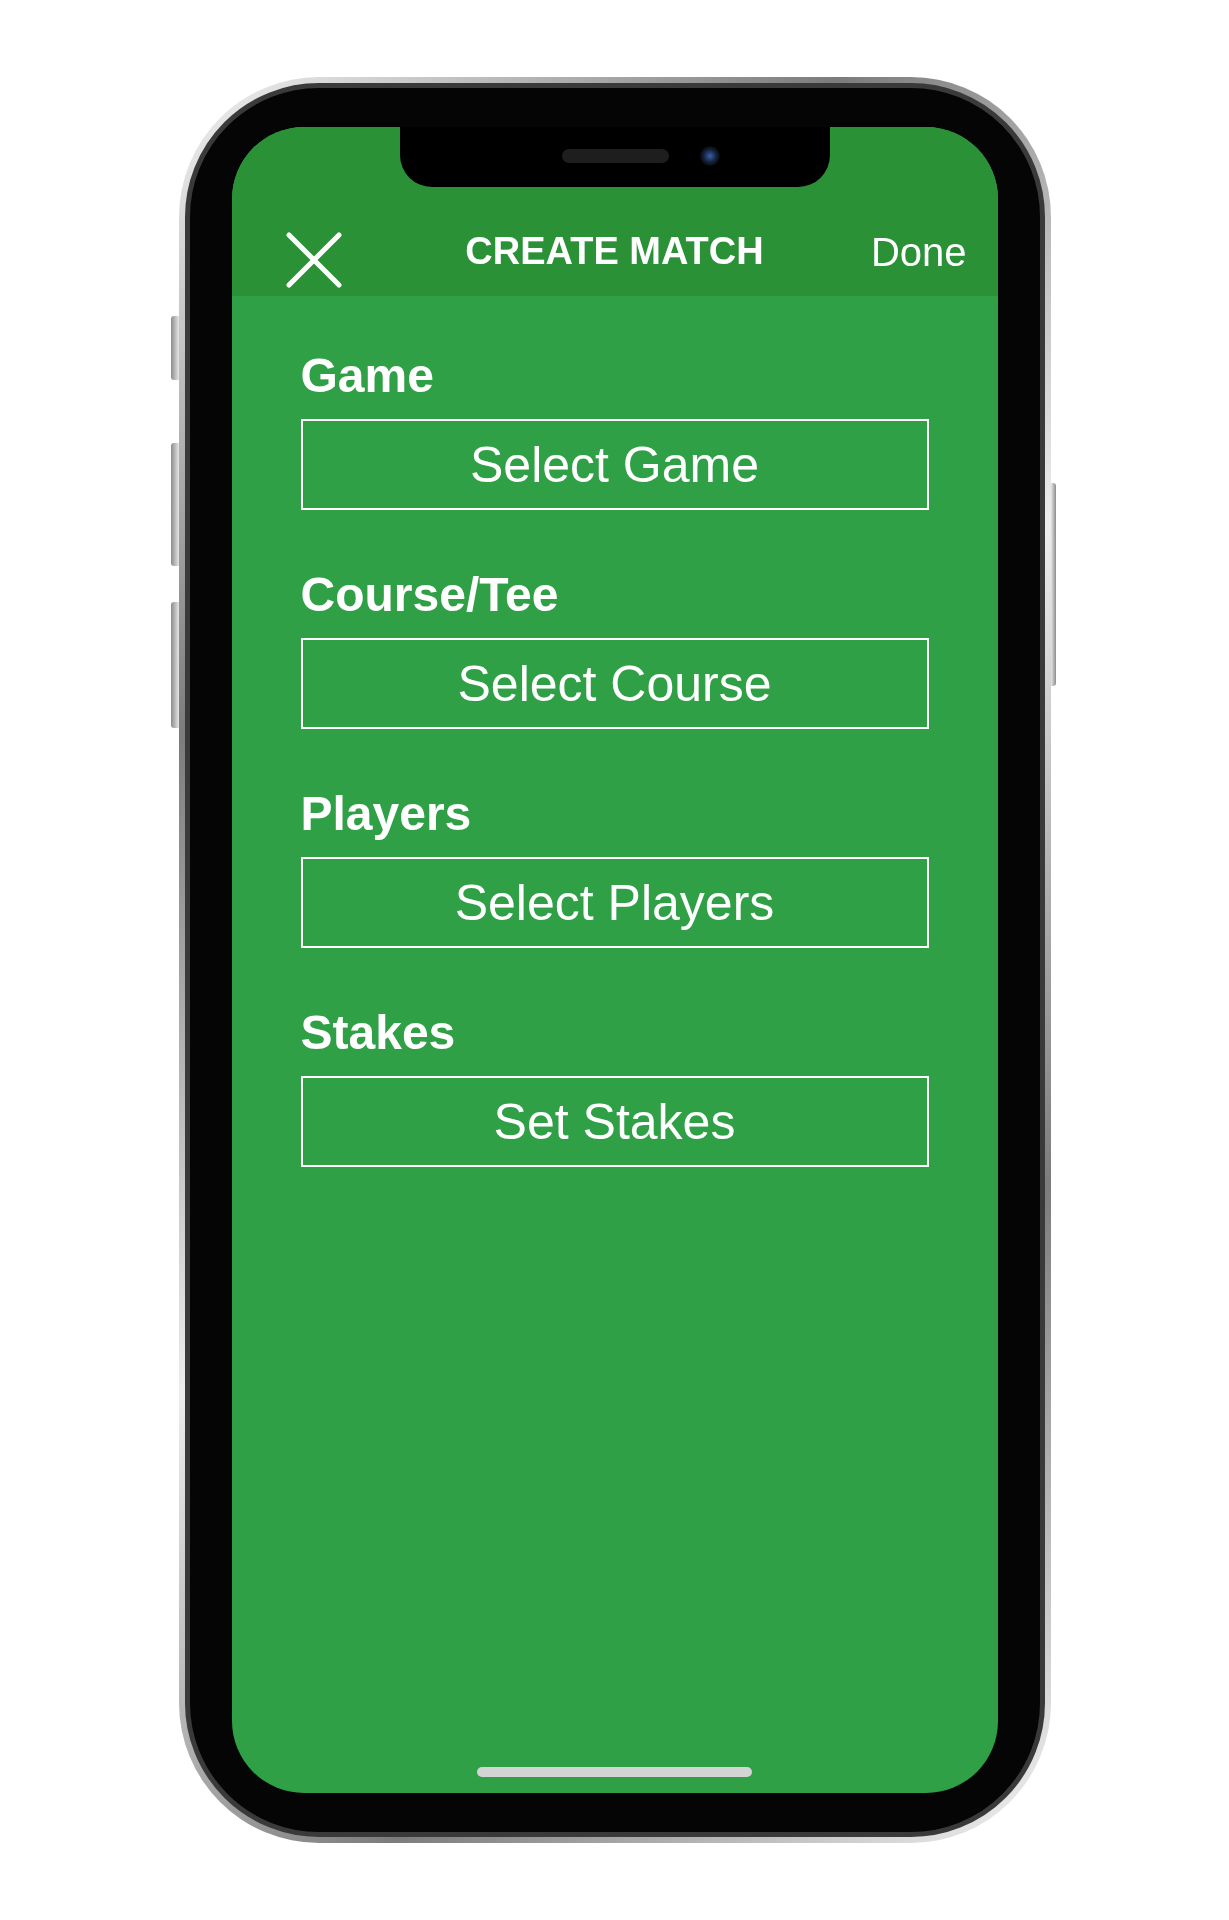 The width and height of the screenshot is (1229, 1920). I want to click on section-label: Stakes, so click(378, 1033).